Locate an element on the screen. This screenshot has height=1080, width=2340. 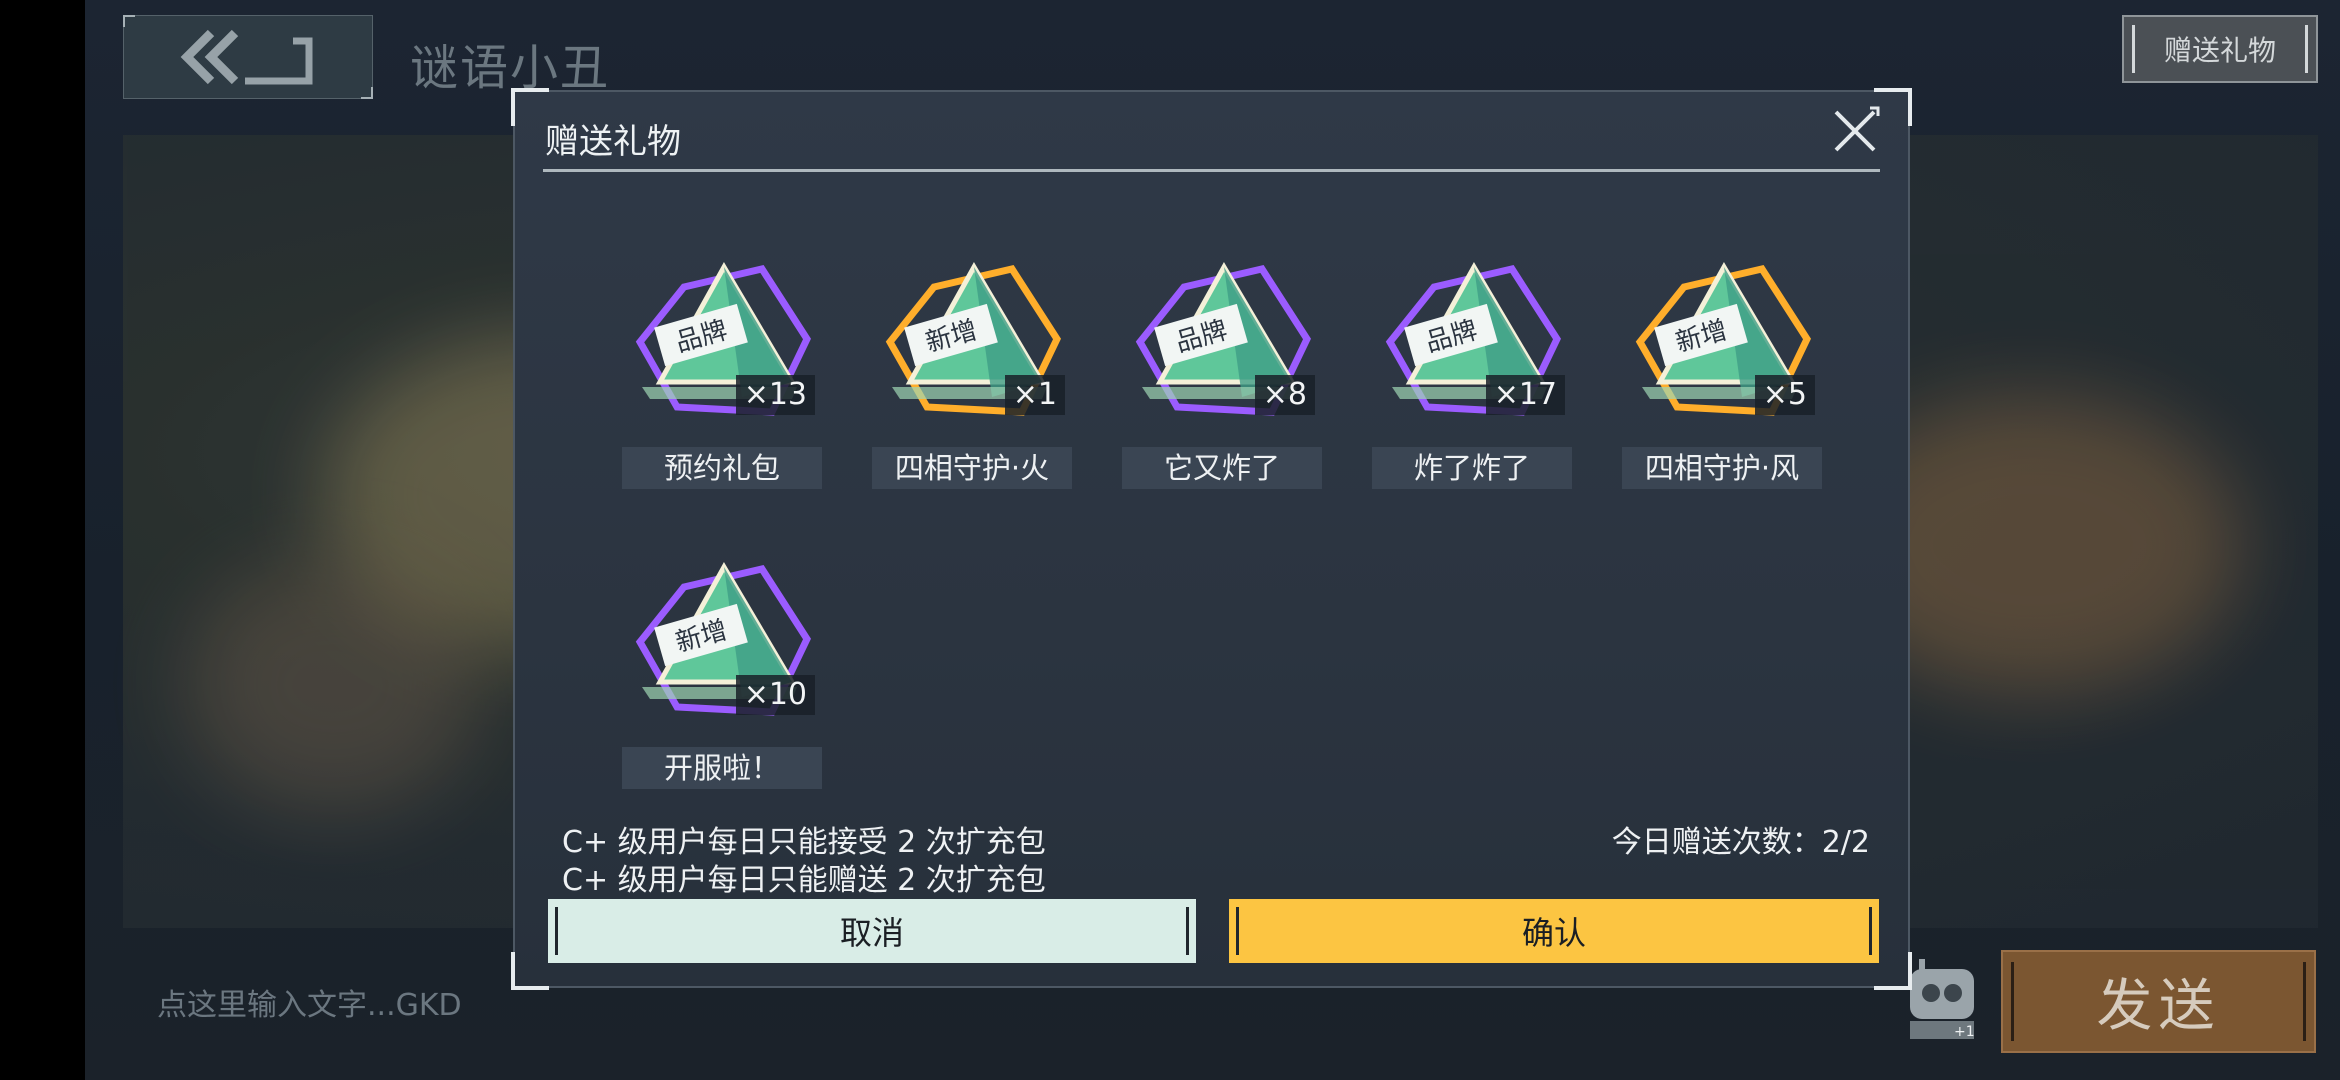
emoji-badge: +1 is located at coordinates (1964, 1032).